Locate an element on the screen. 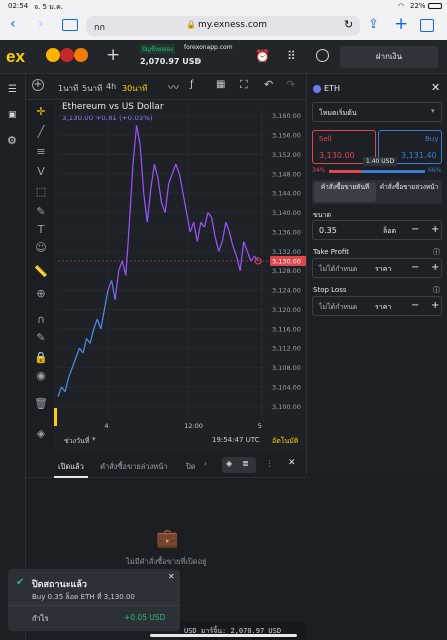 This screenshot has width=447, height=640. y-tick-label: 3,136.00 is located at coordinates (286, 232).